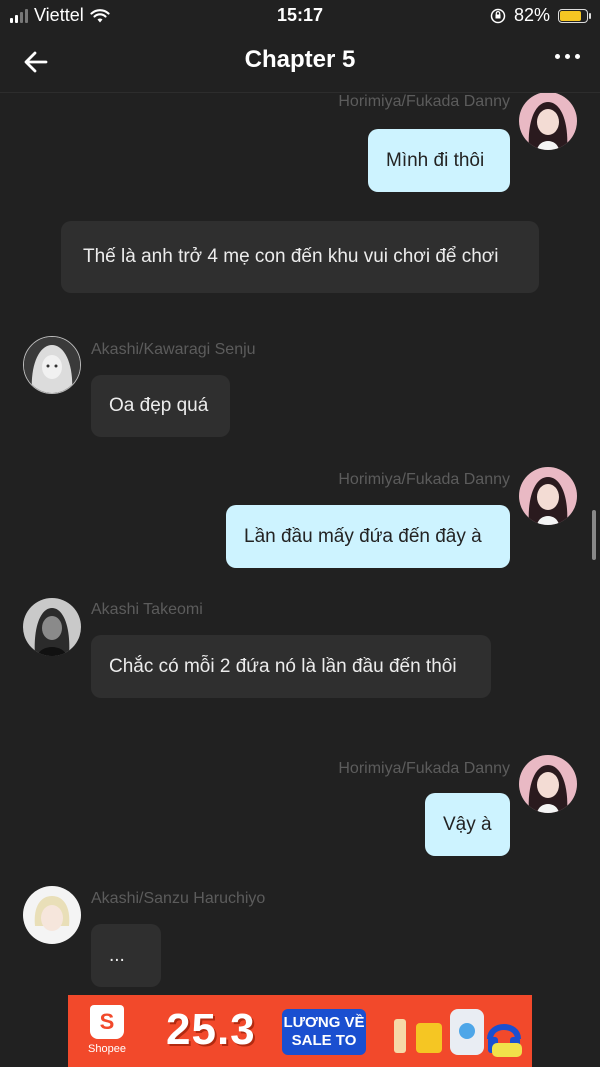  Describe the element at coordinates (324, 1022) in the screenshot. I see `ad-tag-line1: LƯƠNG VỀ` at that location.